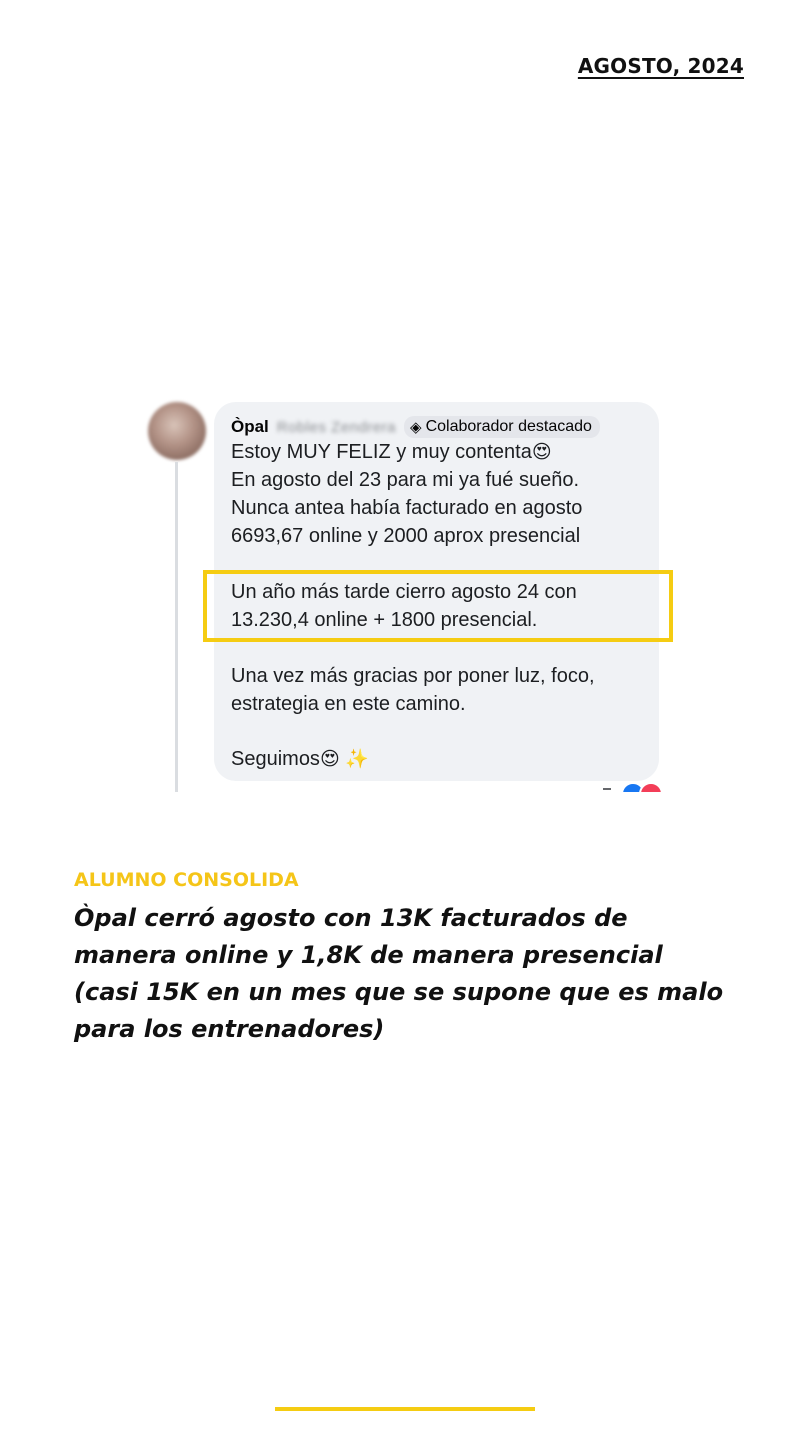 The image size is (810, 1440). Describe the element at coordinates (348, 704) in the screenshot. I see `comment-line: estrategia en este camino.` at that location.